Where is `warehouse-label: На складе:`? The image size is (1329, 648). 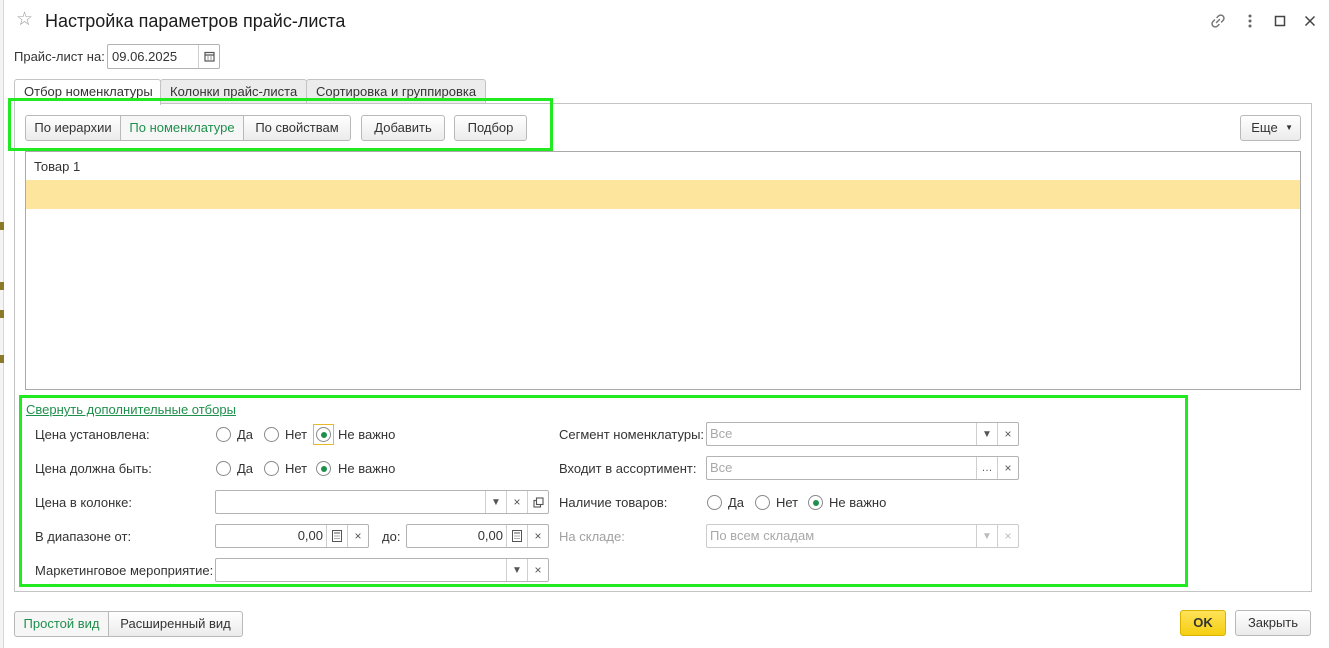
warehouse-label: На складе: is located at coordinates (592, 536).